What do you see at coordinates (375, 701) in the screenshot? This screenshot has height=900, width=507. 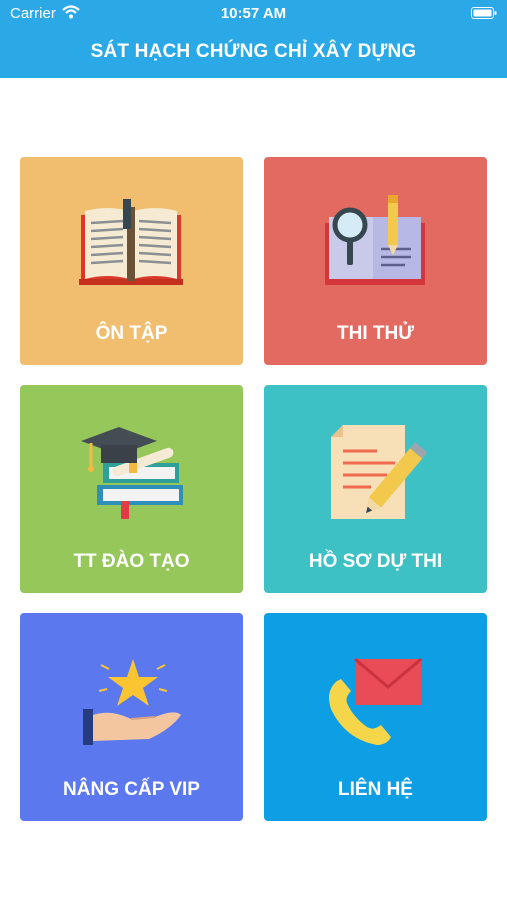 I see `phone-envelope-icon` at bounding box center [375, 701].